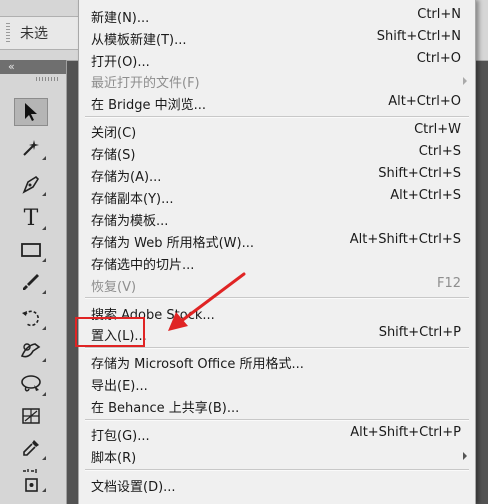 The width and height of the screenshot is (488, 504). Describe the element at coordinates (207, 301) in the screenshot. I see `annotation-arrow-icon` at that location.